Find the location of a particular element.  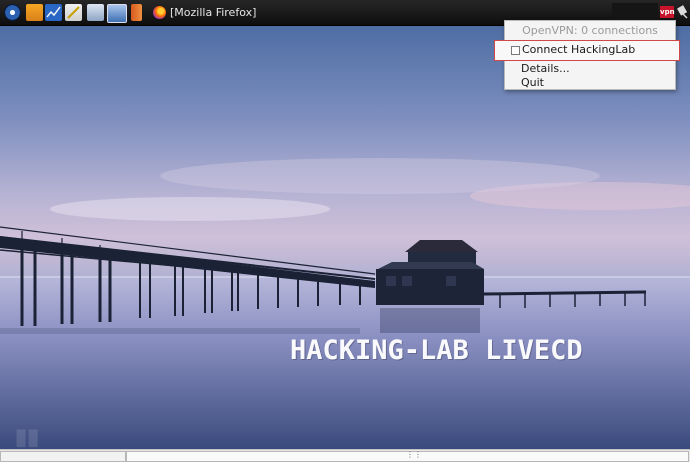

bottom-bar: ⋮⋮ is located at coordinates (345, 455).